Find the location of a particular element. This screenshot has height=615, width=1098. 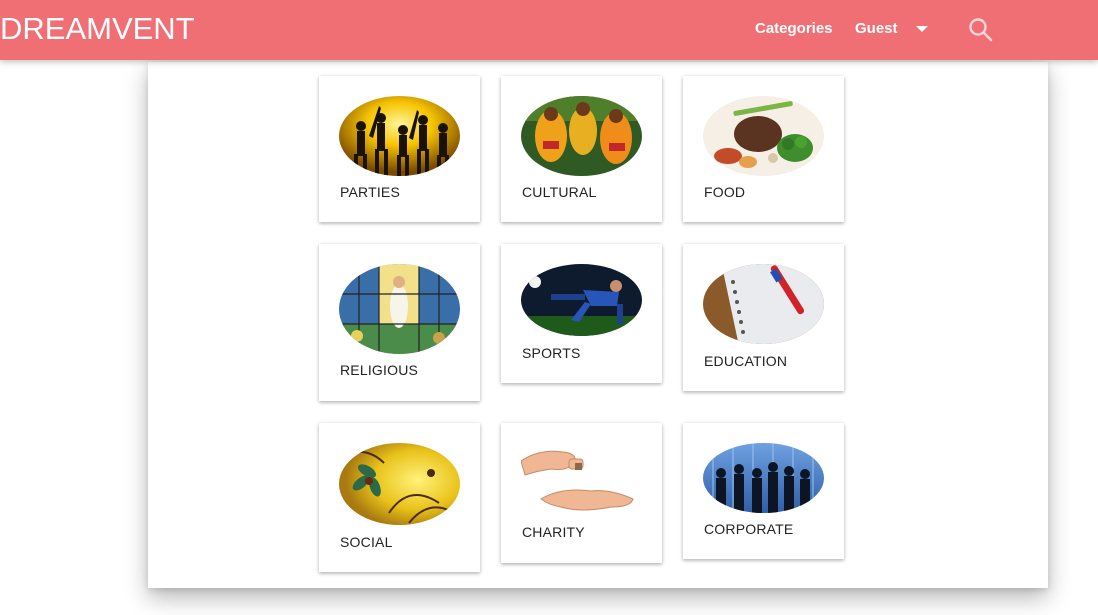

cultural-image is located at coordinates (581, 136).